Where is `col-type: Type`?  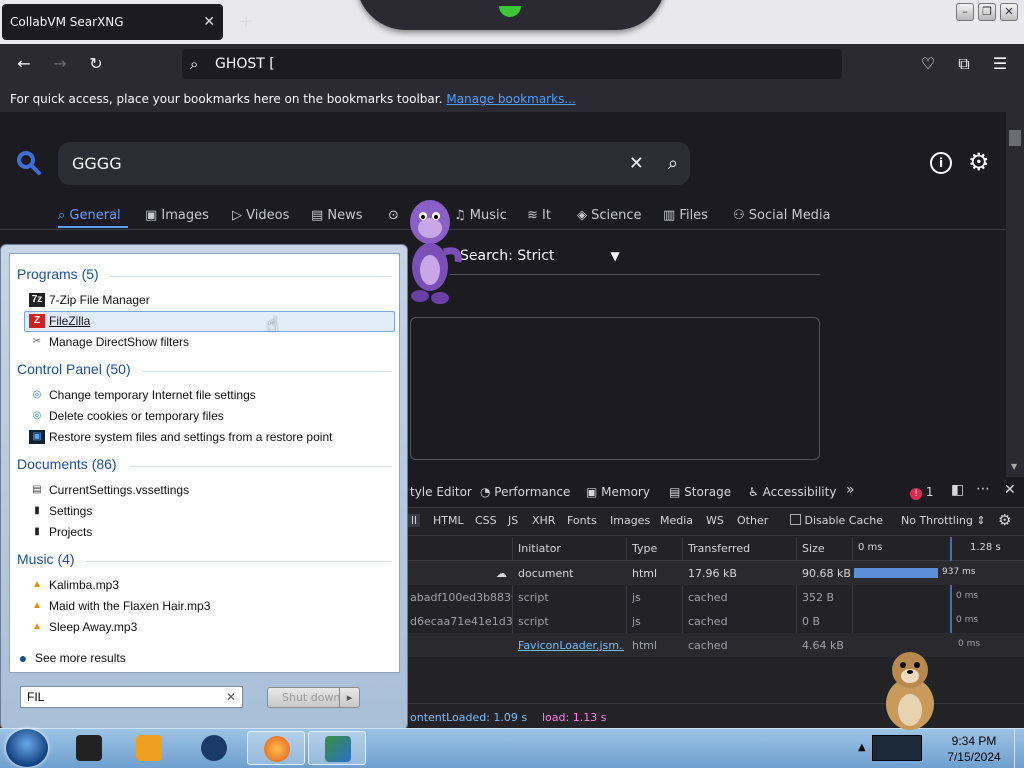
col-type: Type is located at coordinates (644, 548).